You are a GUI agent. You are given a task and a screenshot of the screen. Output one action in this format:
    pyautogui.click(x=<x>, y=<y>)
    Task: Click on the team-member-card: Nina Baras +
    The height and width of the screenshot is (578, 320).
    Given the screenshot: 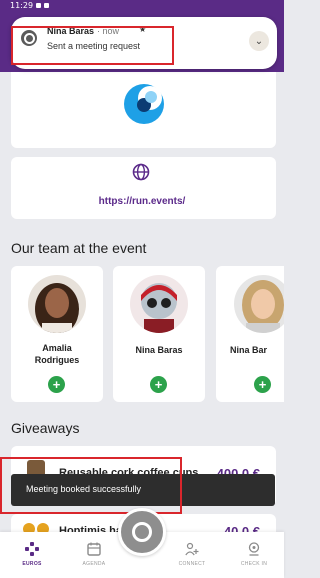 What is the action you would take?
    pyautogui.click(x=159, y=334)
    